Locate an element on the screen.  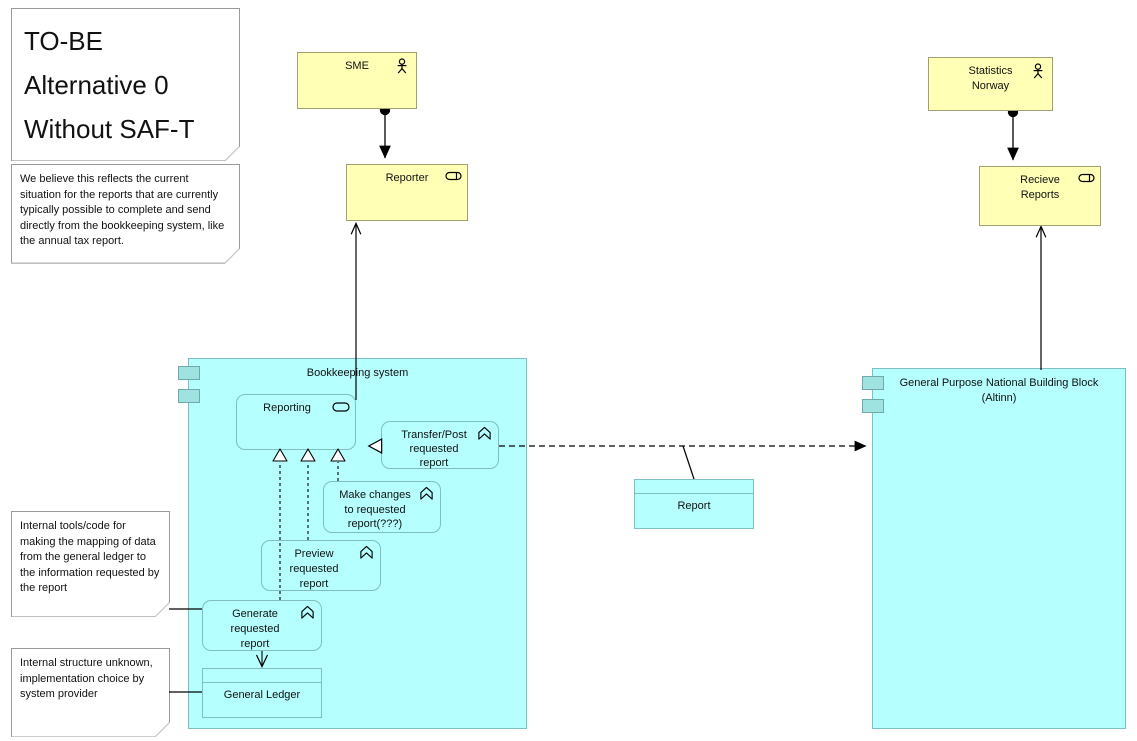
general-ledger-label: General Ledger is located at coordinates (262, 695).